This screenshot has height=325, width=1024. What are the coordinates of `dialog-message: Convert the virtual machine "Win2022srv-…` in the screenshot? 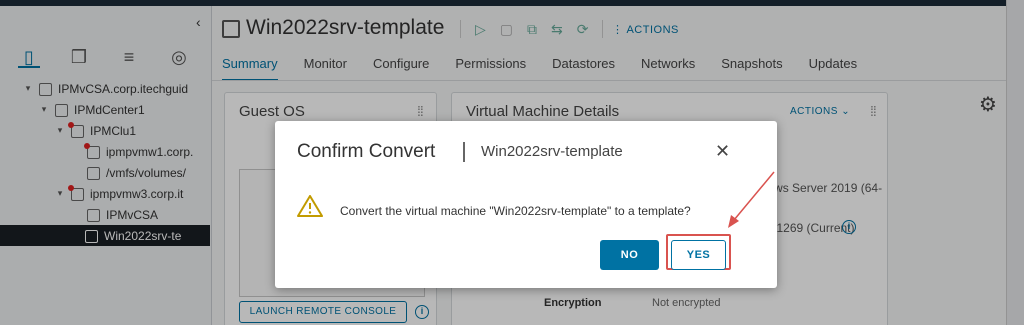 It's located at (515, 211).